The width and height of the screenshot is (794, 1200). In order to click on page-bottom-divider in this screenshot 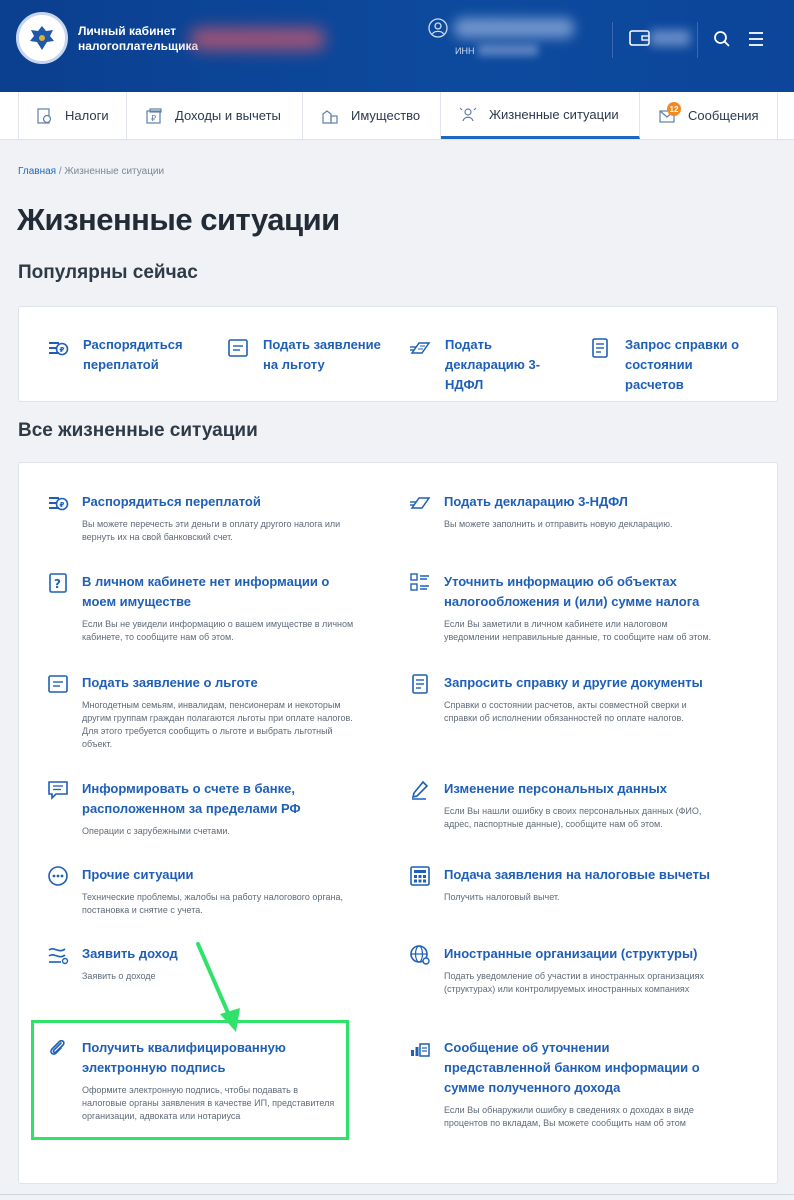, I will do `click(397, 1194)`.